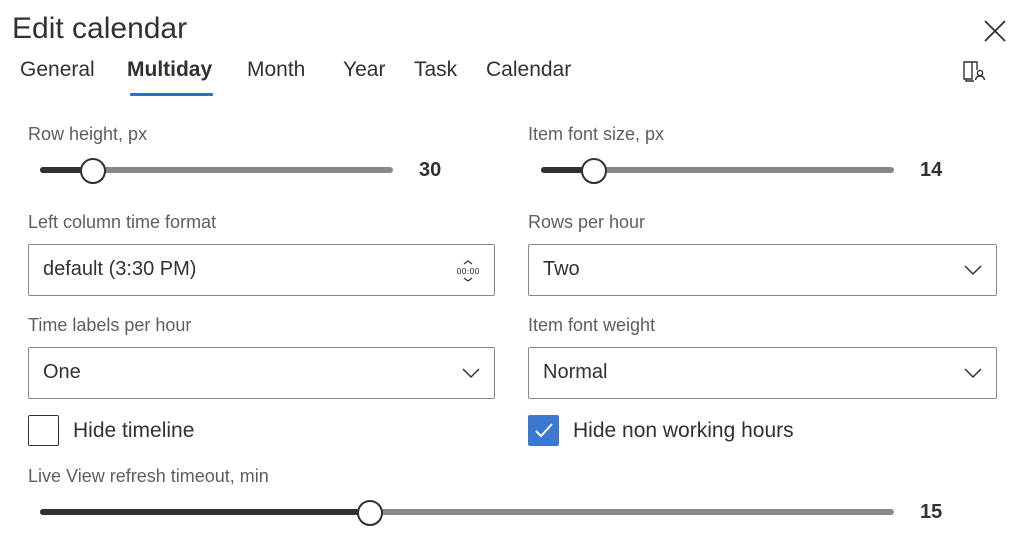 The image size is (1024, 549). Describe the element at coordinates (120, 269) in the screenshot. I see `left-column-time-format-value: default (3:30 PM)` at that location.